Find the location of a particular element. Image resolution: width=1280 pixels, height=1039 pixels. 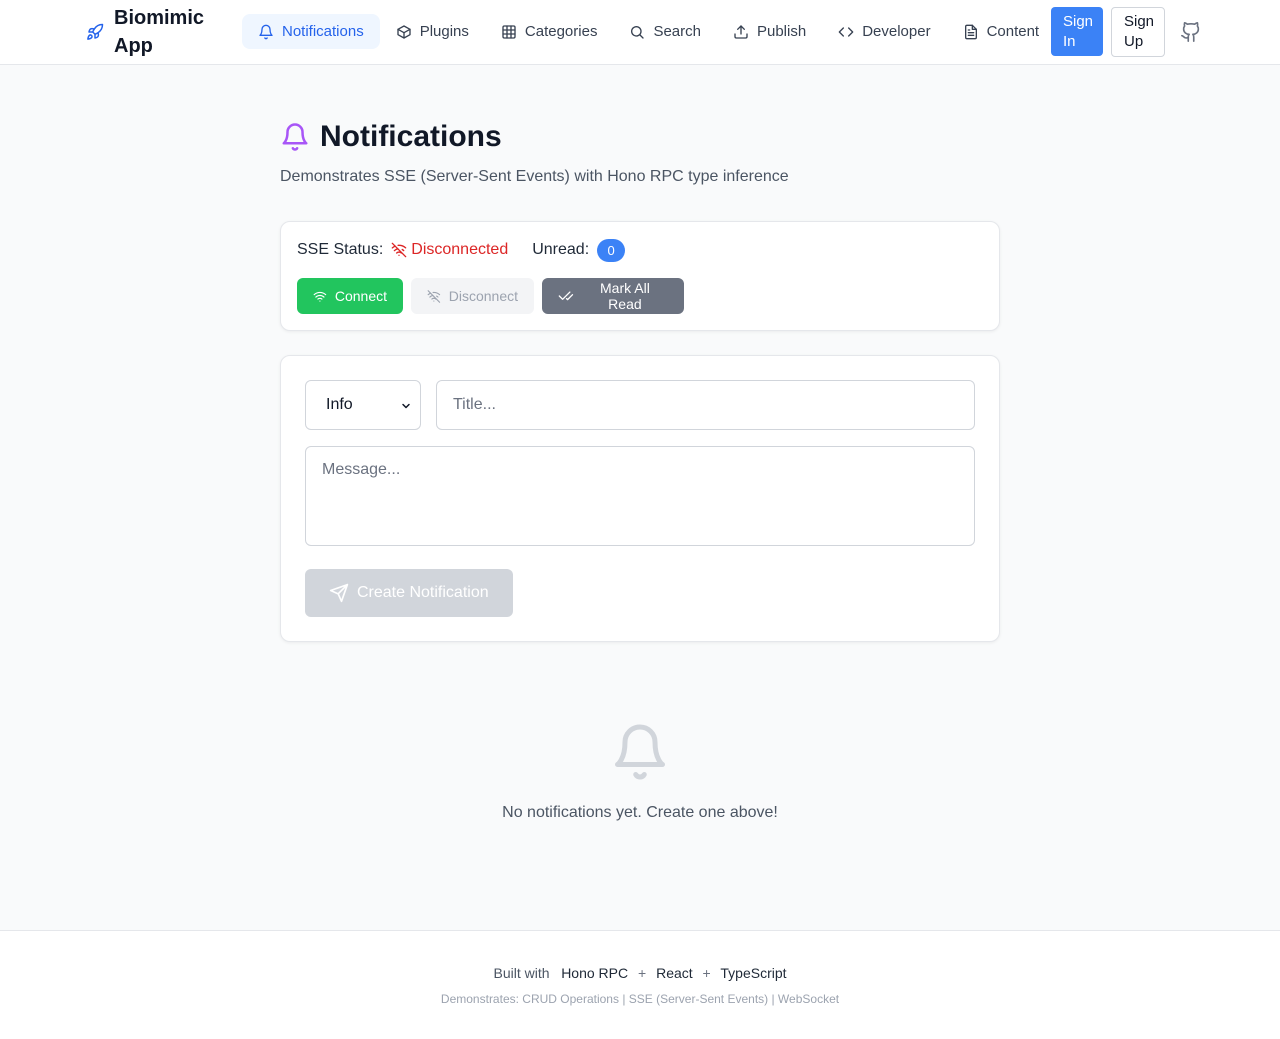

disconnect-label: Disconnect is located at coordinates (483, 296).